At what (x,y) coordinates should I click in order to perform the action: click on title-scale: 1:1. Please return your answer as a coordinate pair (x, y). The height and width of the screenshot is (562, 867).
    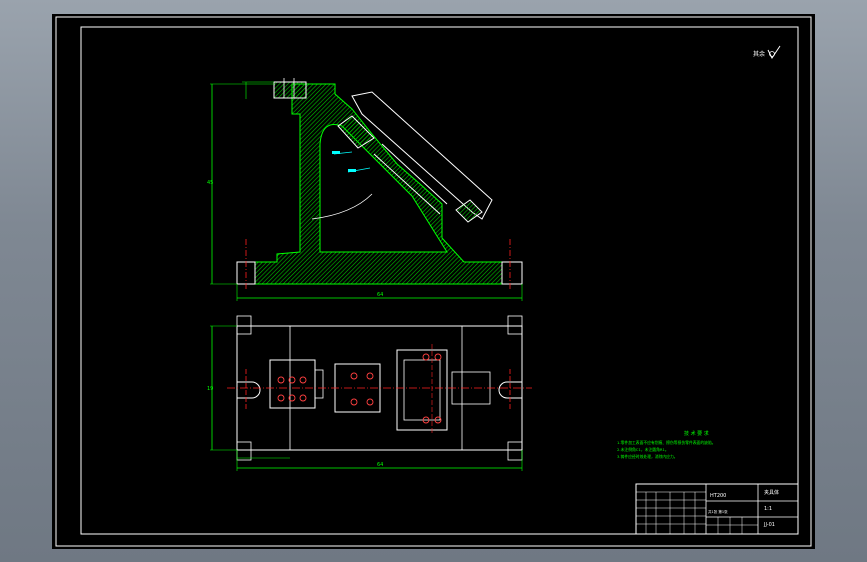
    Looking at the image, I should click on (768, 509).